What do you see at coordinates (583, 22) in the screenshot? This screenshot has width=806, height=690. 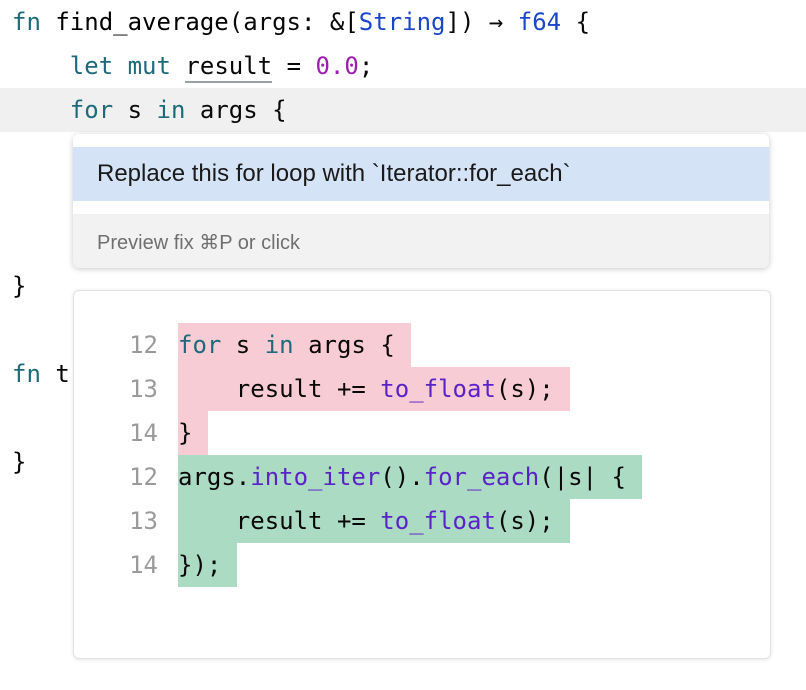 I see `open-brace: {` at bounding box center [583, 22].